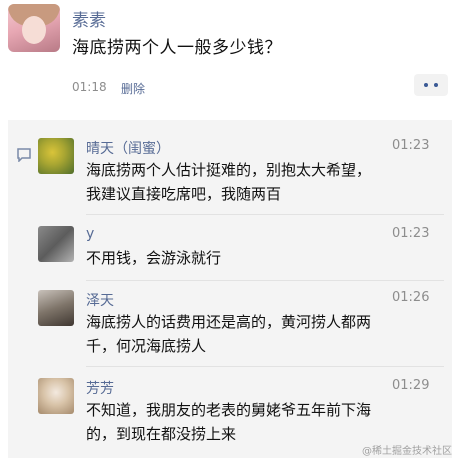 This screenshot has height=460, width=460. Describe the element at coordinates (229, 334) in the screenshot. I see `comment-text: 海底捞人的话费用还是高的，黄河捞人都两 千，何况海底捞人` at that location.